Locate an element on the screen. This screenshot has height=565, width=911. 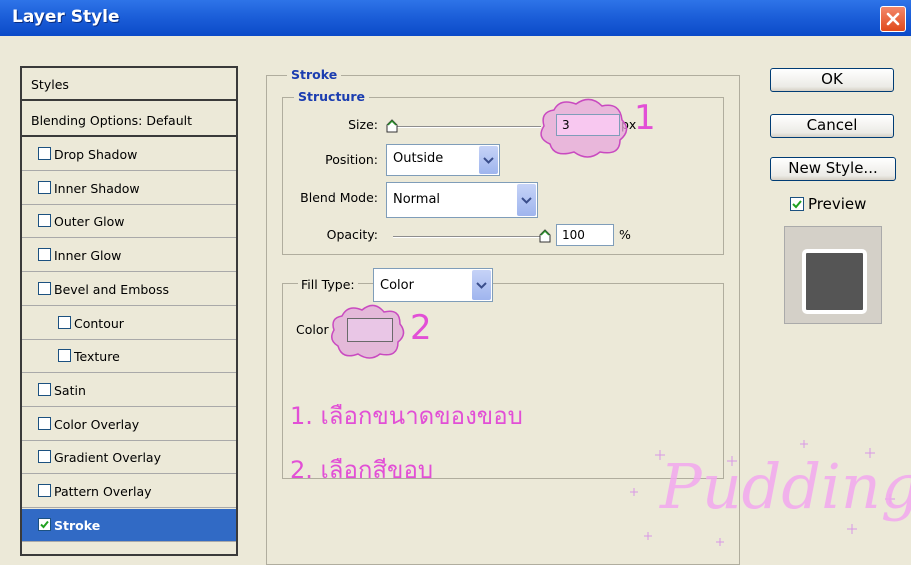
opacity-value: 100 is located at coordinates (573, 235).